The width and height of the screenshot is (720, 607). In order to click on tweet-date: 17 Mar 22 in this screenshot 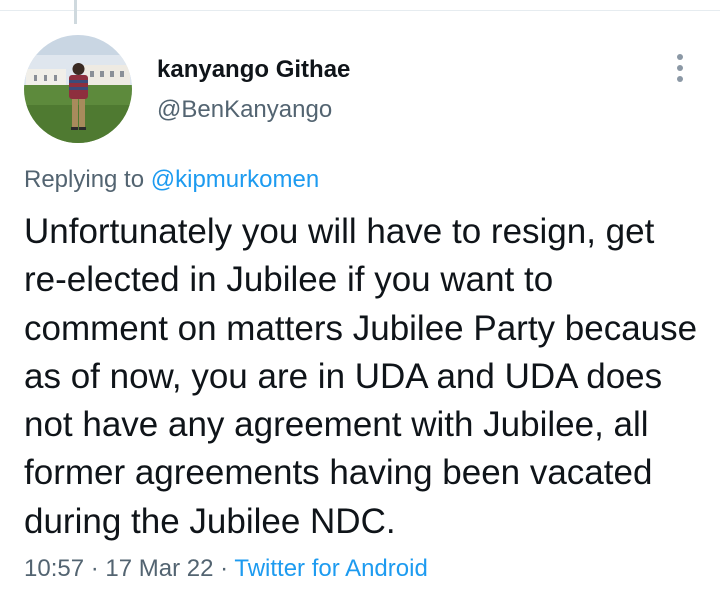, I will do `click(159, 568)`.